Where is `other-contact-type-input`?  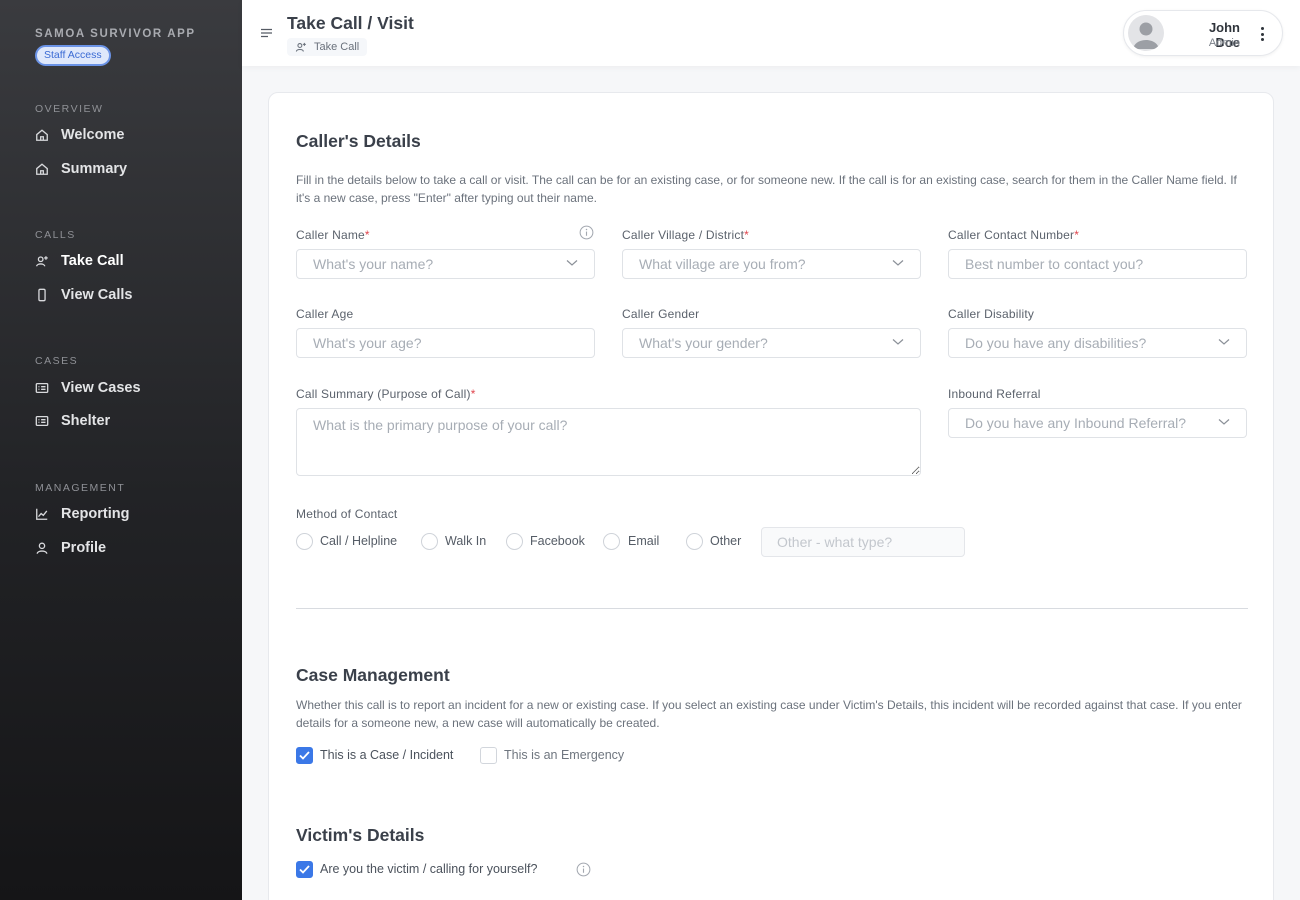 other-contact-type-input is located at coordinates (863, 542).